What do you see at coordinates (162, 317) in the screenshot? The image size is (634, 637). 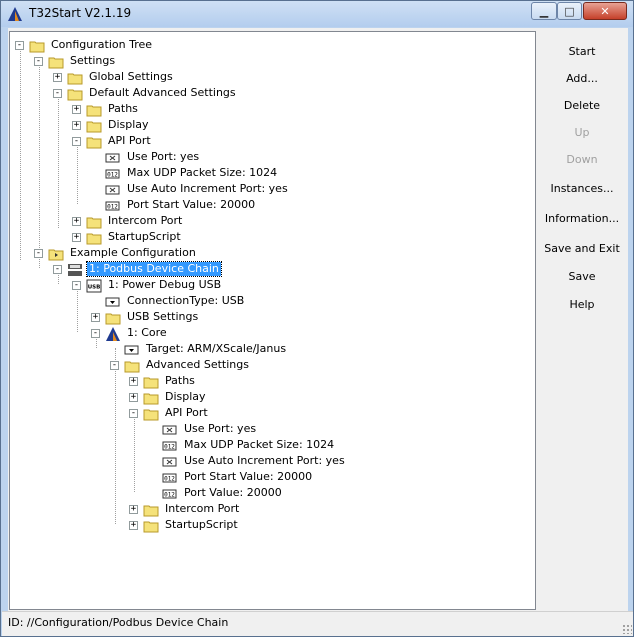 I see `tree-node-label: USB Settings` at bounding box center [162, 317].